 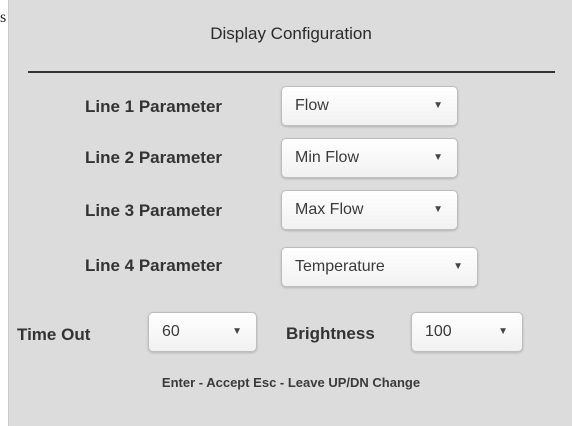 What do you see at coordinates (369, 210) in the screenshot?
I see `line-3-parameter-select: Max Flow ▼` at bounding box center [369, 210].